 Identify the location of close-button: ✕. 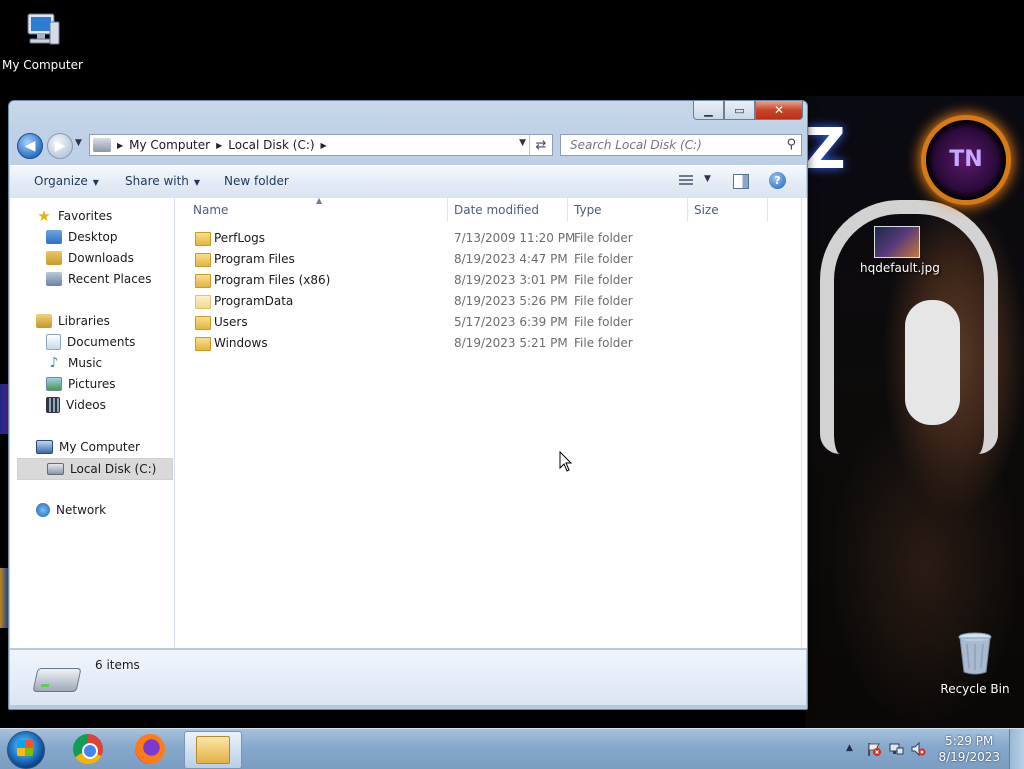
(779, 110).